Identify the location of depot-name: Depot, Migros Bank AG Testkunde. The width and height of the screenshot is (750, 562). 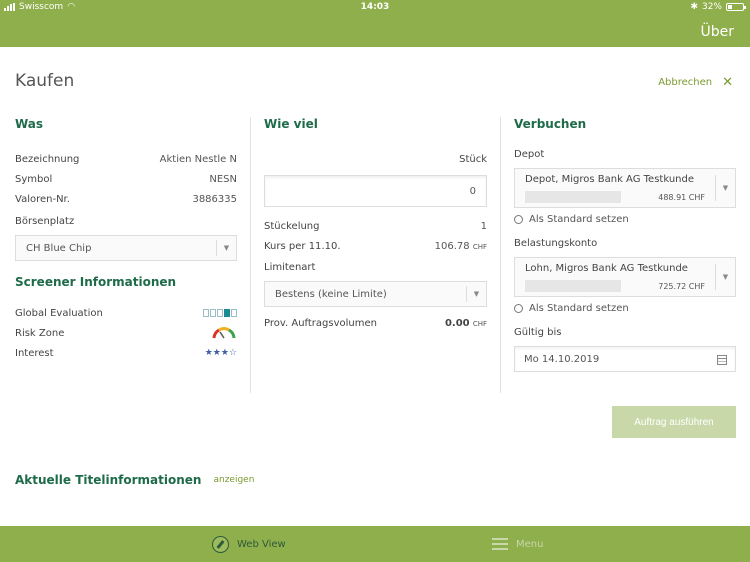
(609, 179).